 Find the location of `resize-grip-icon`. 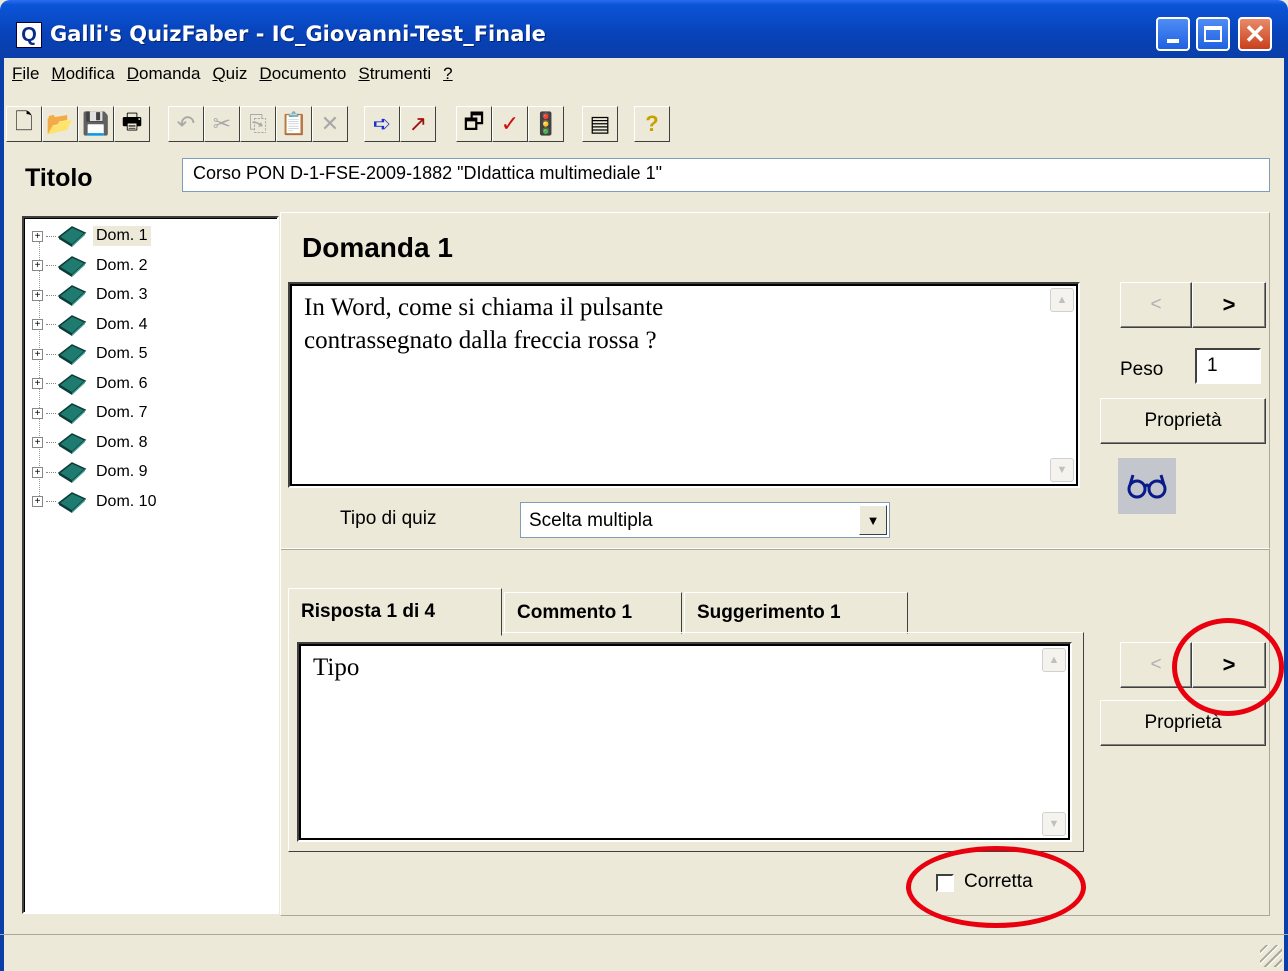

resize-grip-icon is located at coordinates (1271, 956).